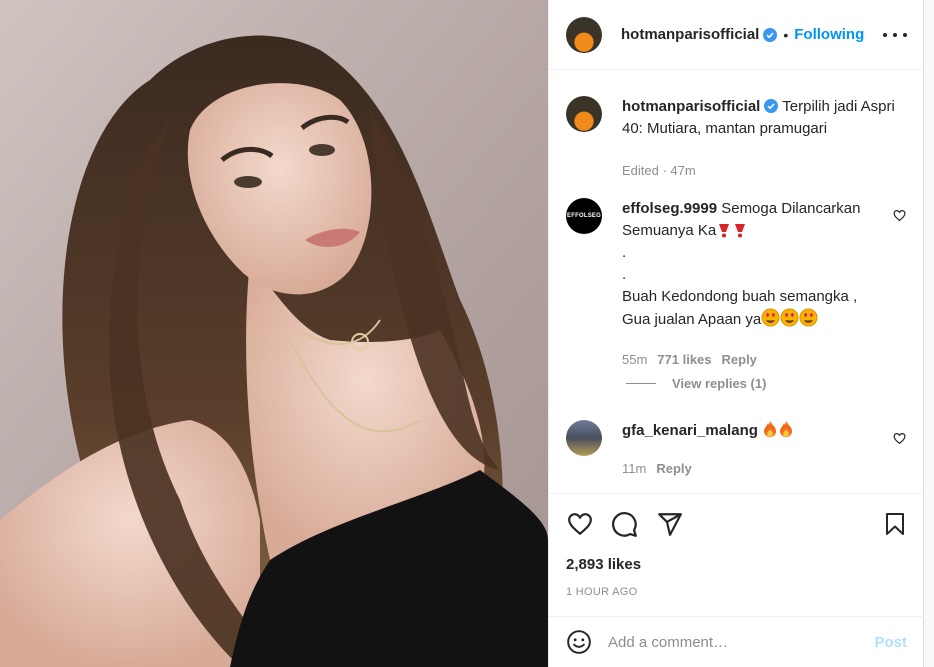 Image resolution: width=934 pixels, height=667 pixels. What do you see at coordinates (762, 469) in the screenshot?
I see `comment-meta: 11m Reply` at bounding box center [762, 469].